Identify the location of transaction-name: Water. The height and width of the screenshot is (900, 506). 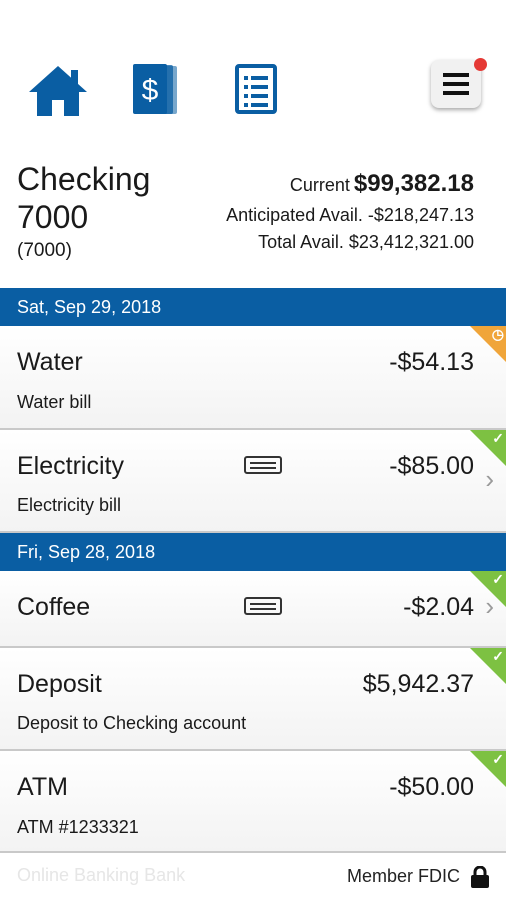
(50, 362).